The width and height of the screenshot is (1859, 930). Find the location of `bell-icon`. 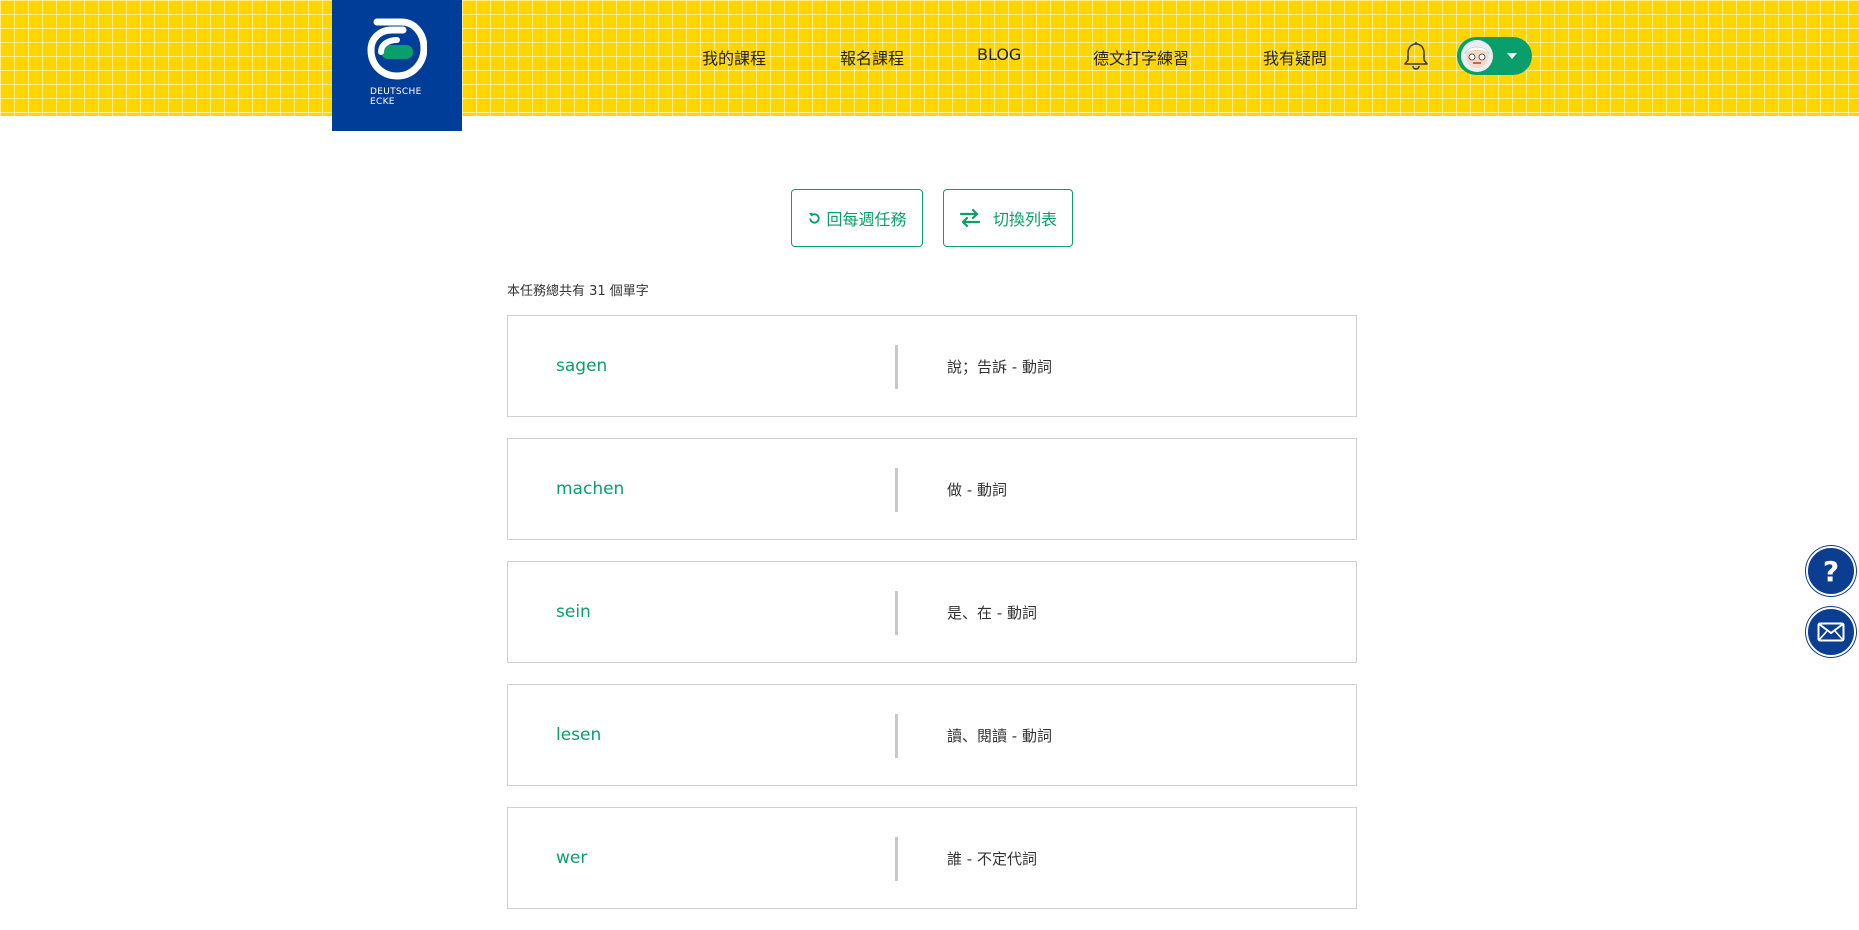

bell-icon is located at coordinates (1416, 58).